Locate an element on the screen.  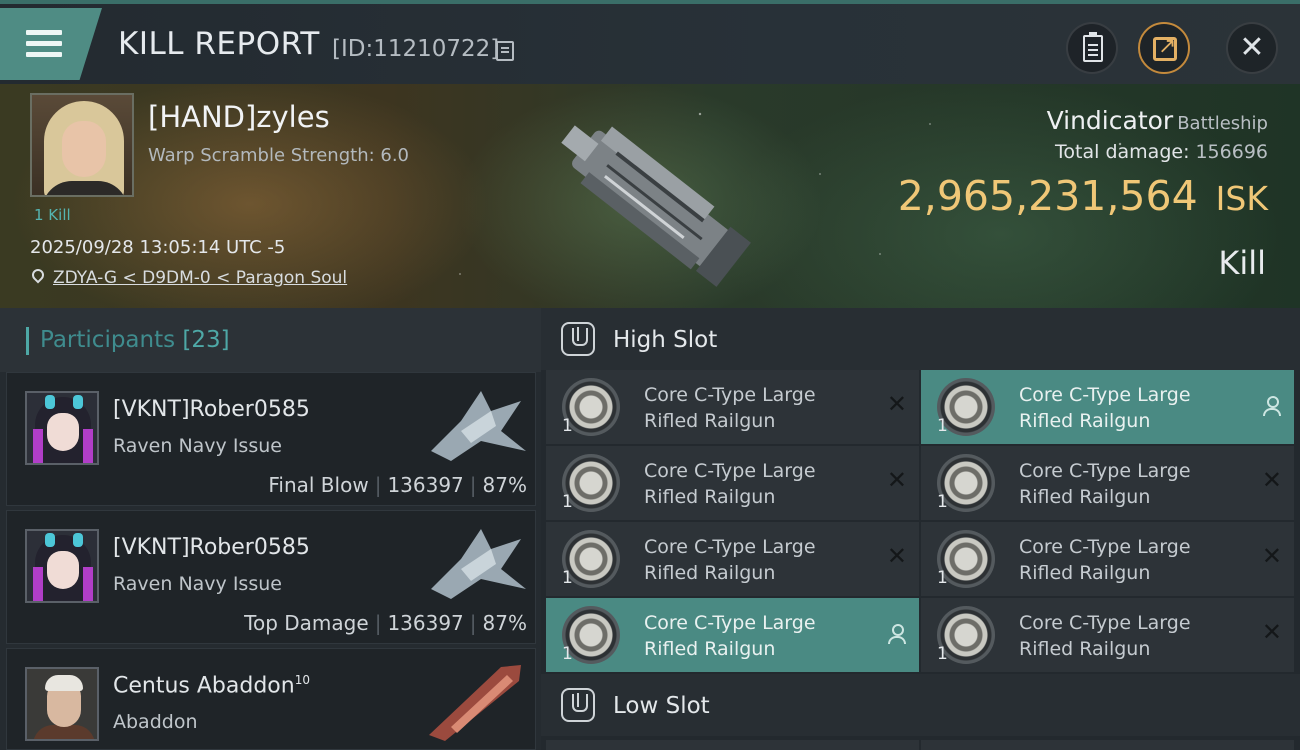
victim-ship-name: Vindicator Battleship is located at coordinates (1157, 120).